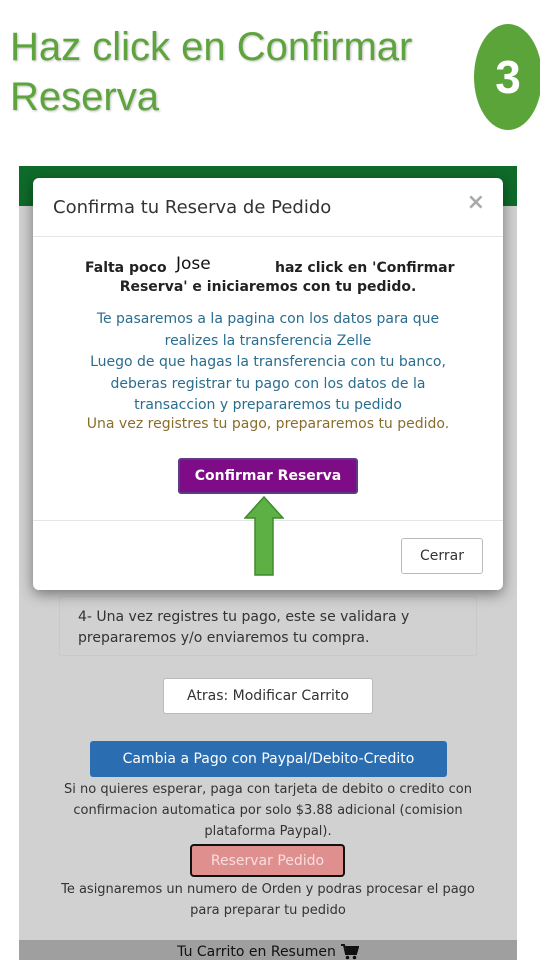 The height and width of the screenshot is (960, 540). I want to click on instruction-line-2: Reserva, so click(84, 97).